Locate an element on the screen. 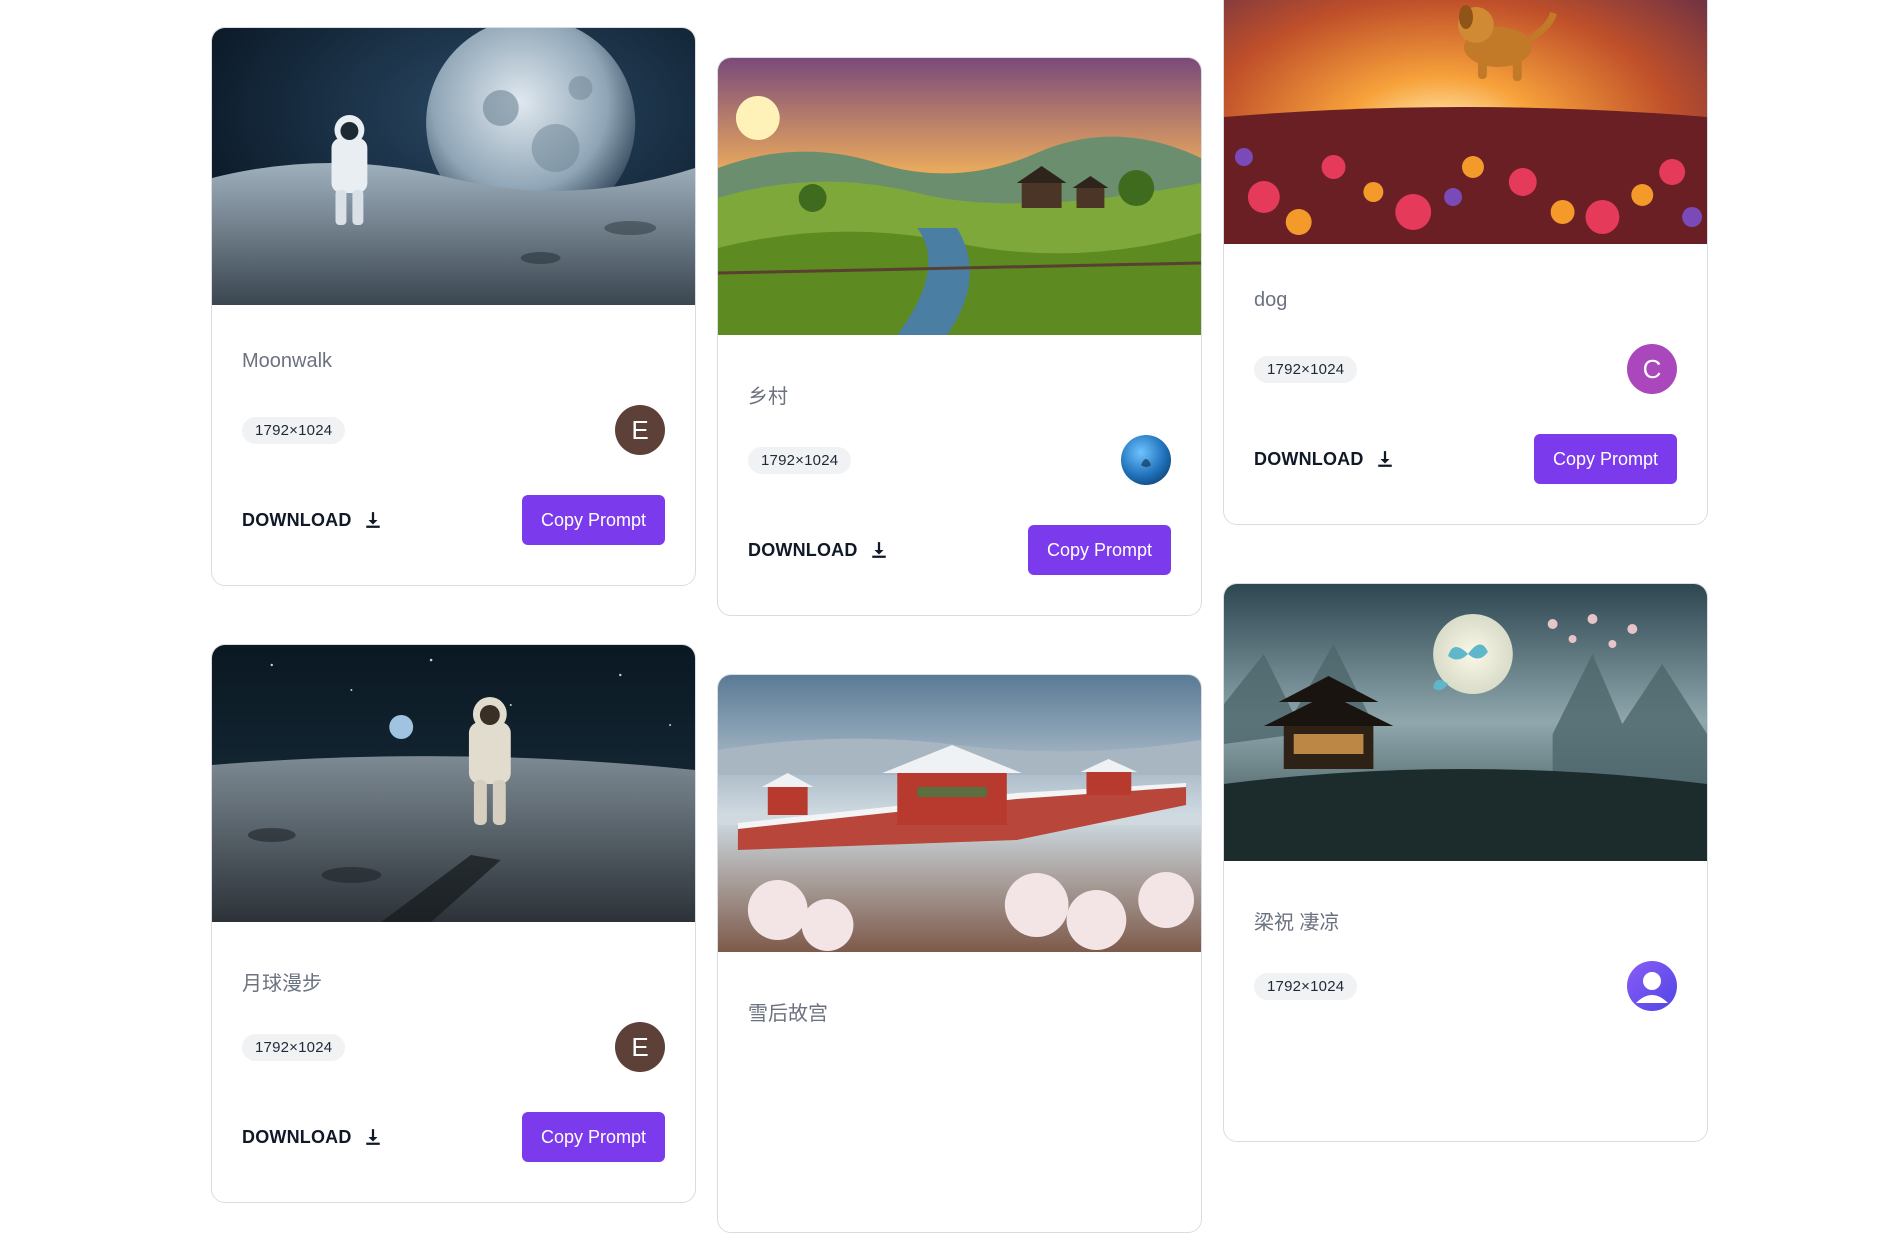 Image resolution: width=1891 pixels, height=1233 pixels. user-icon is located at coordinates (1652, 987).